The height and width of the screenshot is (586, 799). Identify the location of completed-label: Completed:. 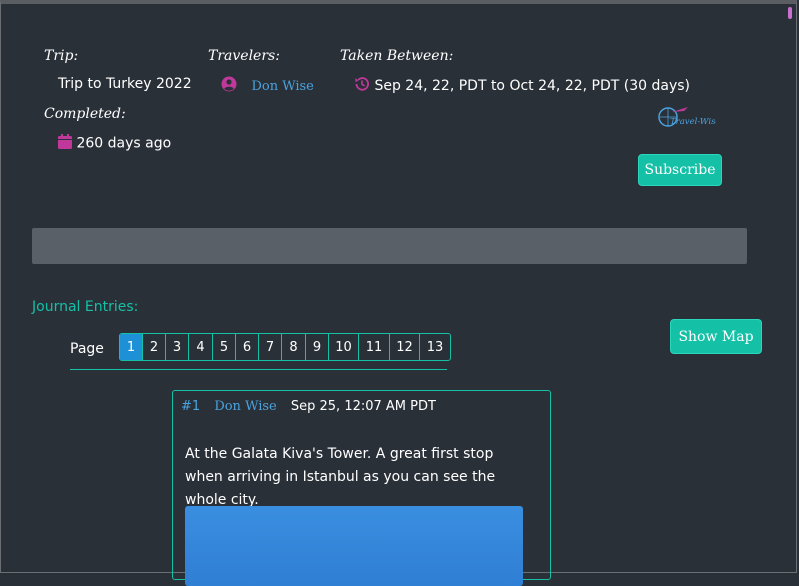
(85, 114).